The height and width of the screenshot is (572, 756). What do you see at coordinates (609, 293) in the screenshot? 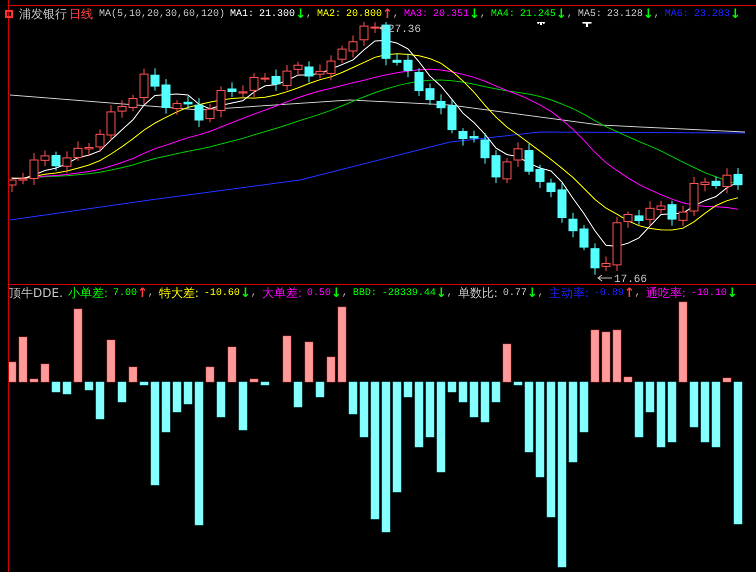
I see `indicator-value: -0.89` at bounding box center [609, 293].